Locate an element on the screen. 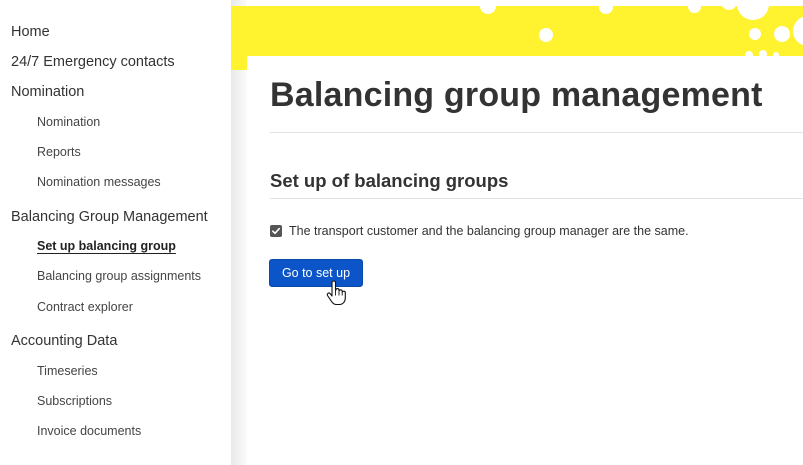  same-manager-checkbox is located at coordinates (276, 231).